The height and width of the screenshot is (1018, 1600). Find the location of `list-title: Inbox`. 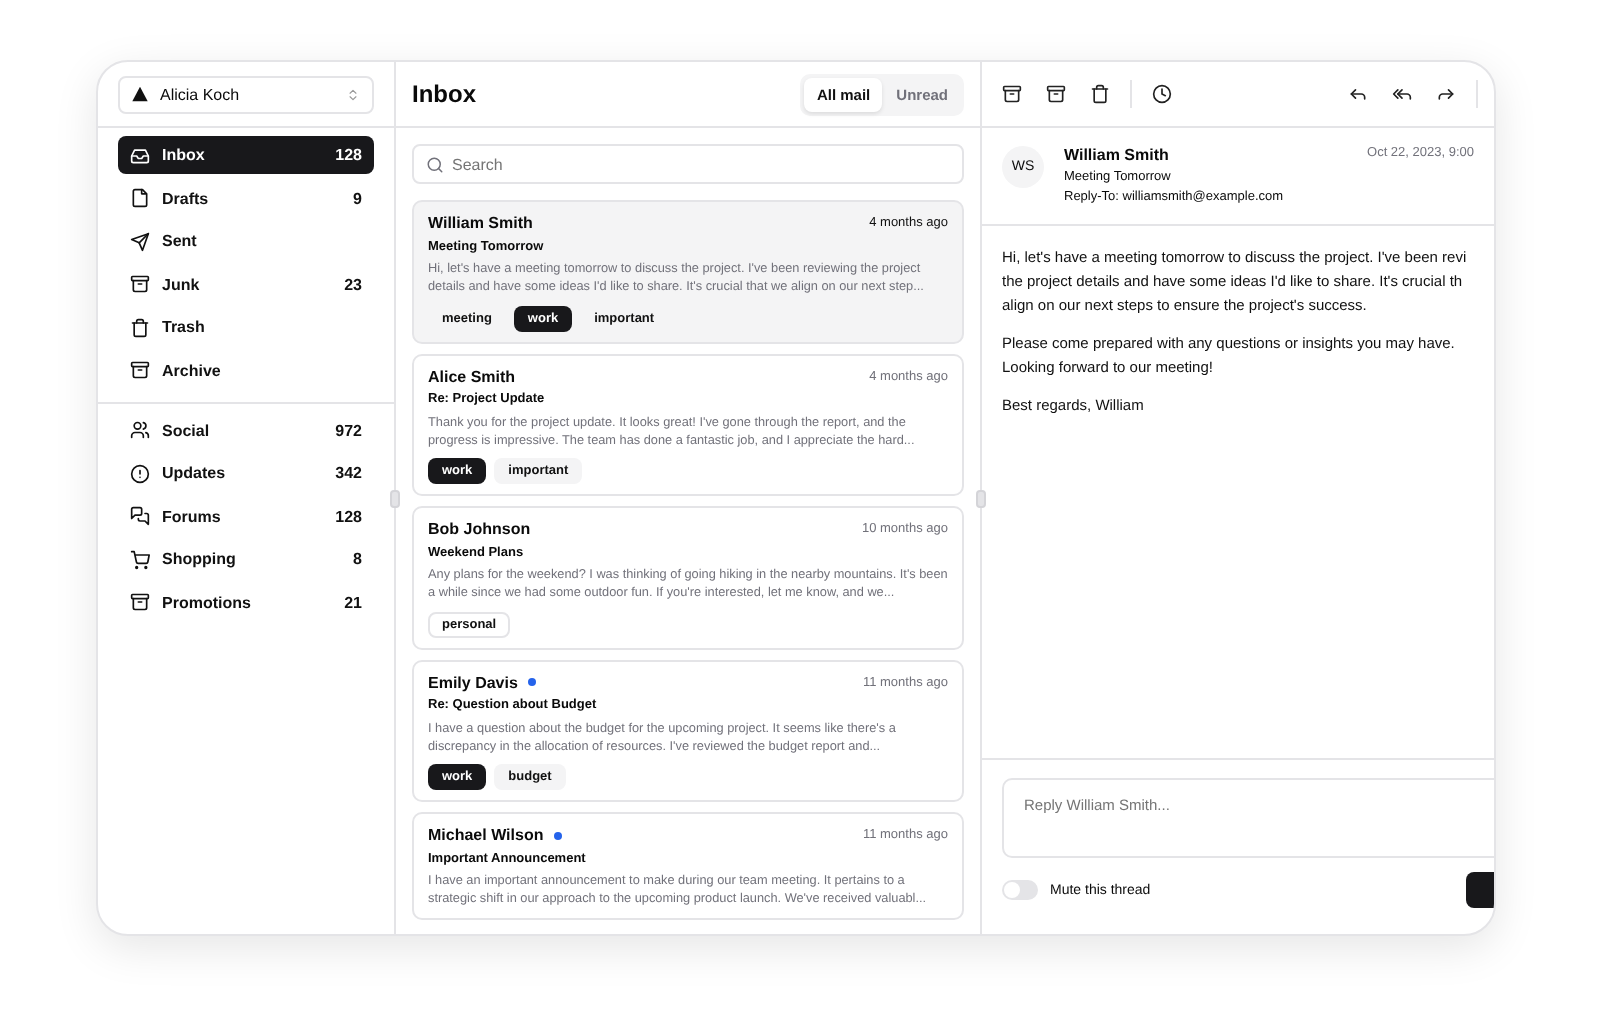

list-title: Inbox is located at coordinates (445, 94).